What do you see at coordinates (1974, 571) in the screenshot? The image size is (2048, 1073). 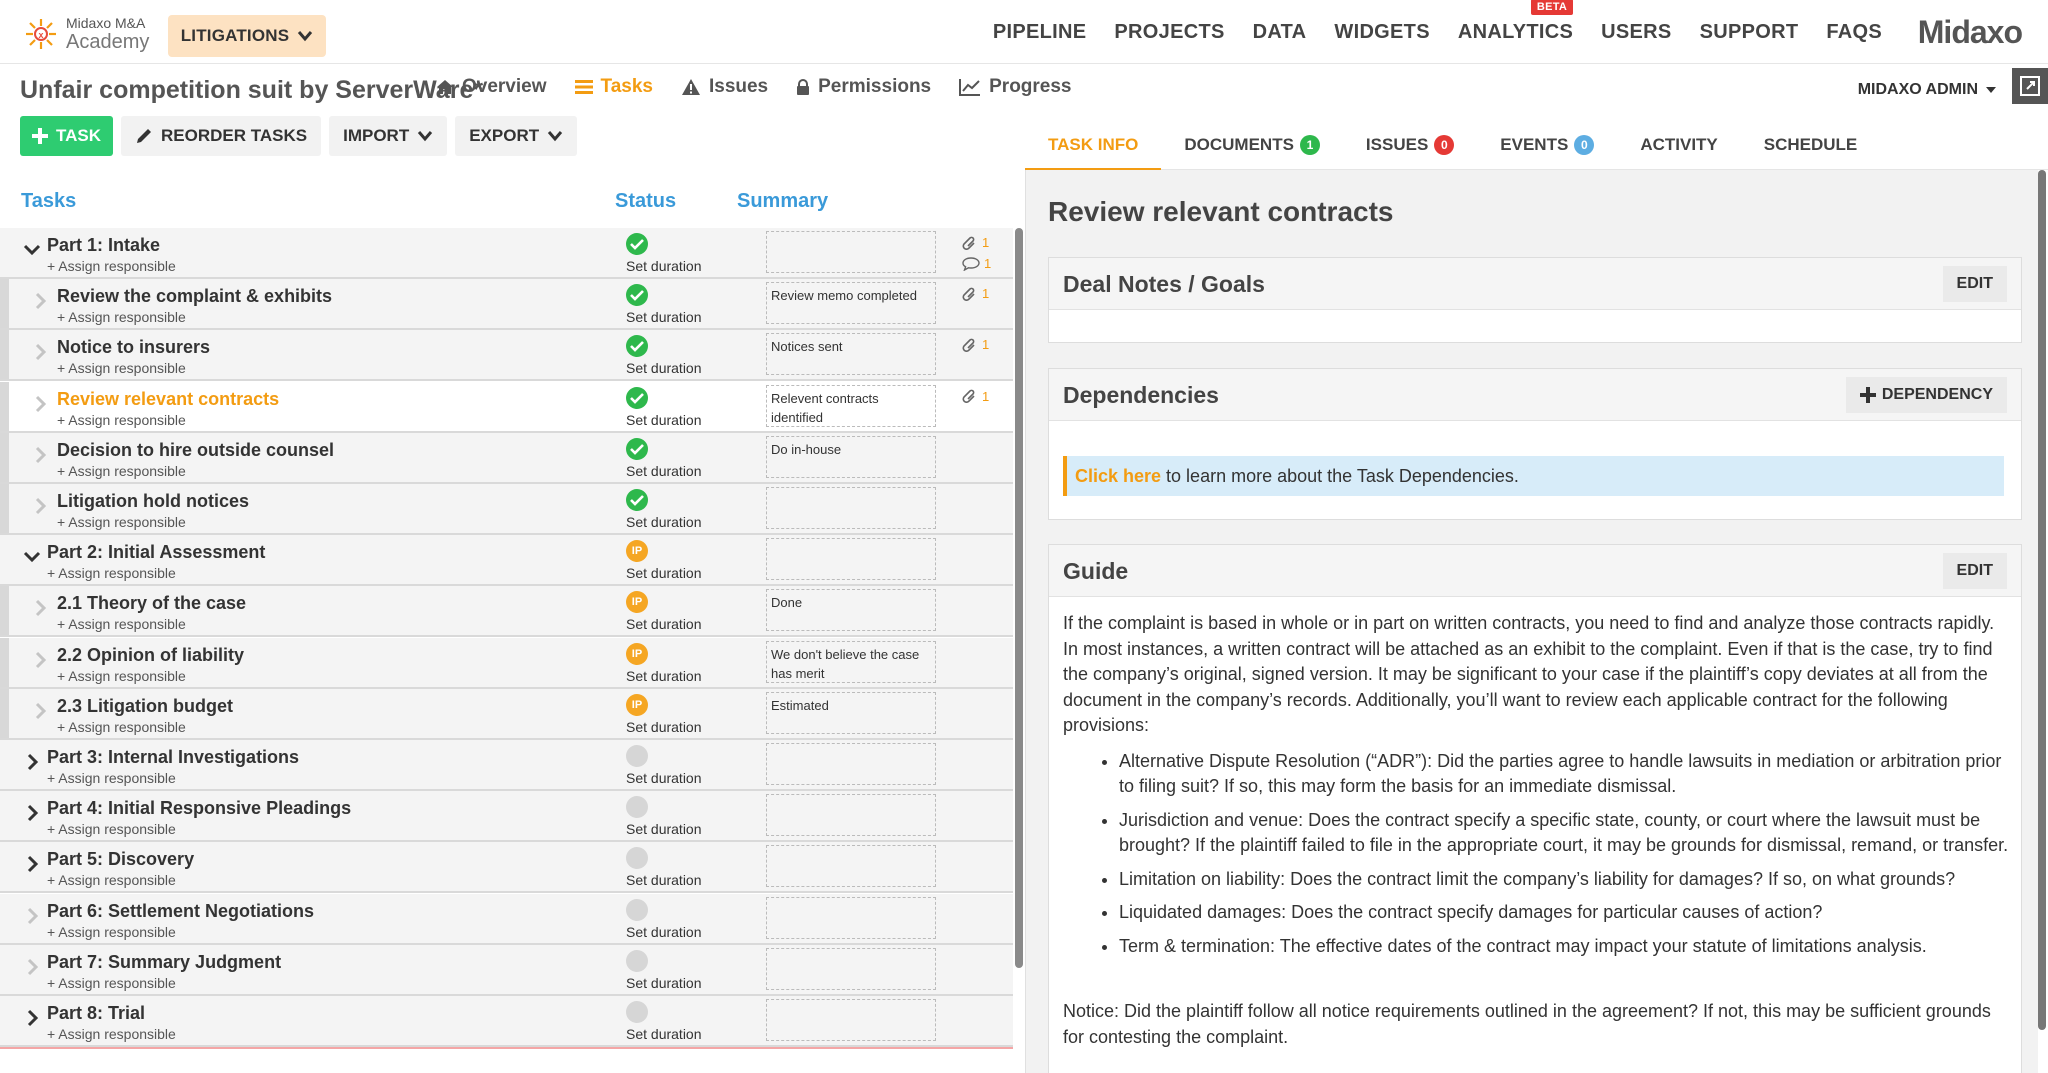 I see `guide-edit-button: EDIT` at bounding box center [1974, 571].